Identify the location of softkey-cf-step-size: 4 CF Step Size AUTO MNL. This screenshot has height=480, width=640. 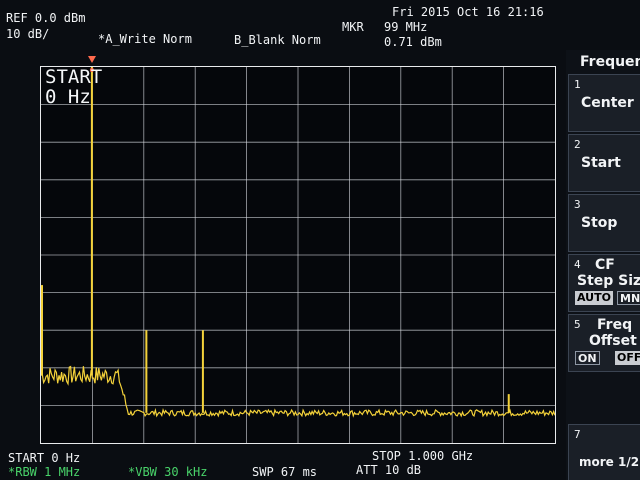
(604, 283).